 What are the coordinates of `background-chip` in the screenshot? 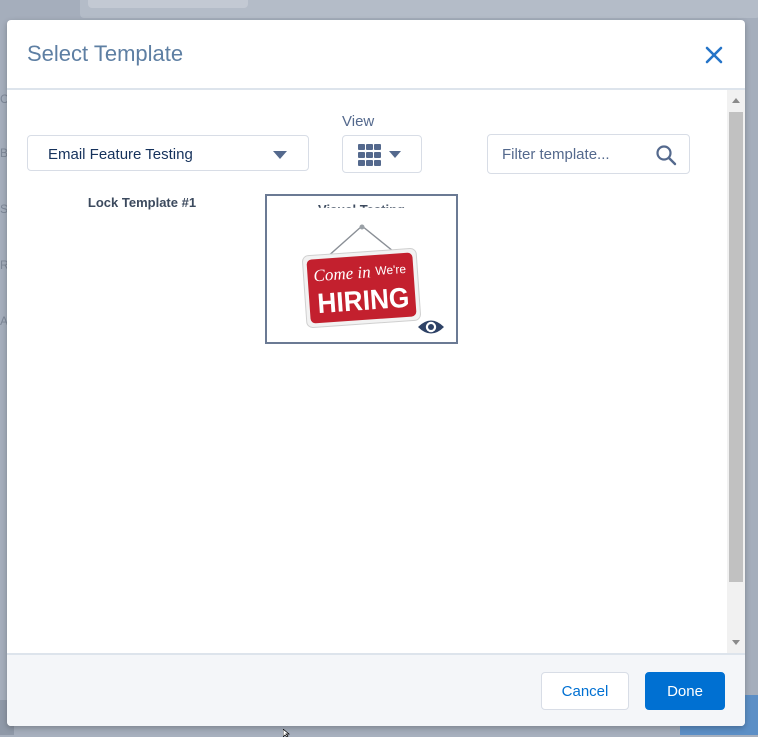 It's located at (168, 4).